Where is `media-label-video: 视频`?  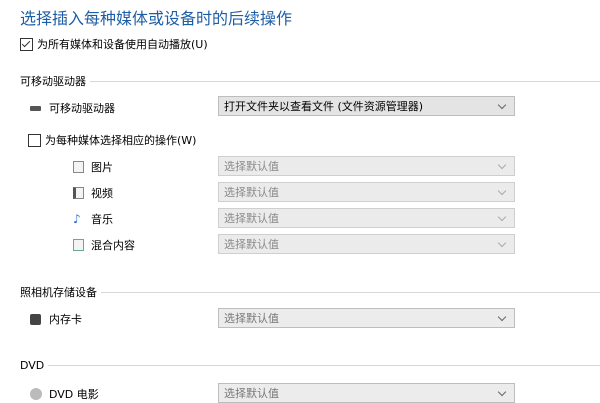 media-label-video: 视频 is located at coordinates (102, 193).